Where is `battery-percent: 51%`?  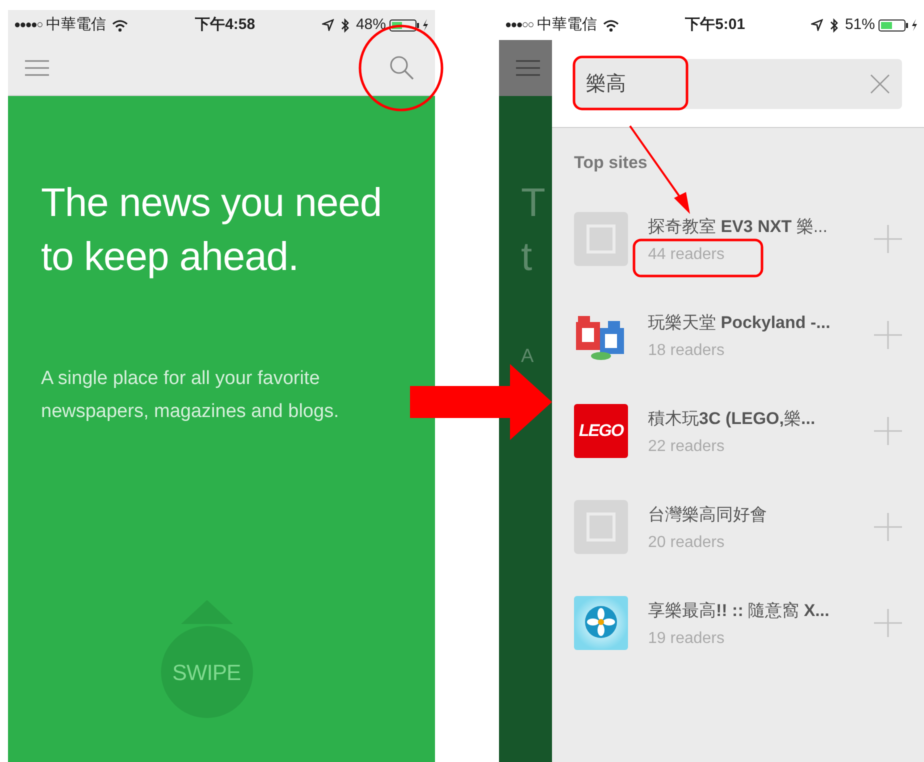 battery-percent: 51% is located at coordinates (859, 24).